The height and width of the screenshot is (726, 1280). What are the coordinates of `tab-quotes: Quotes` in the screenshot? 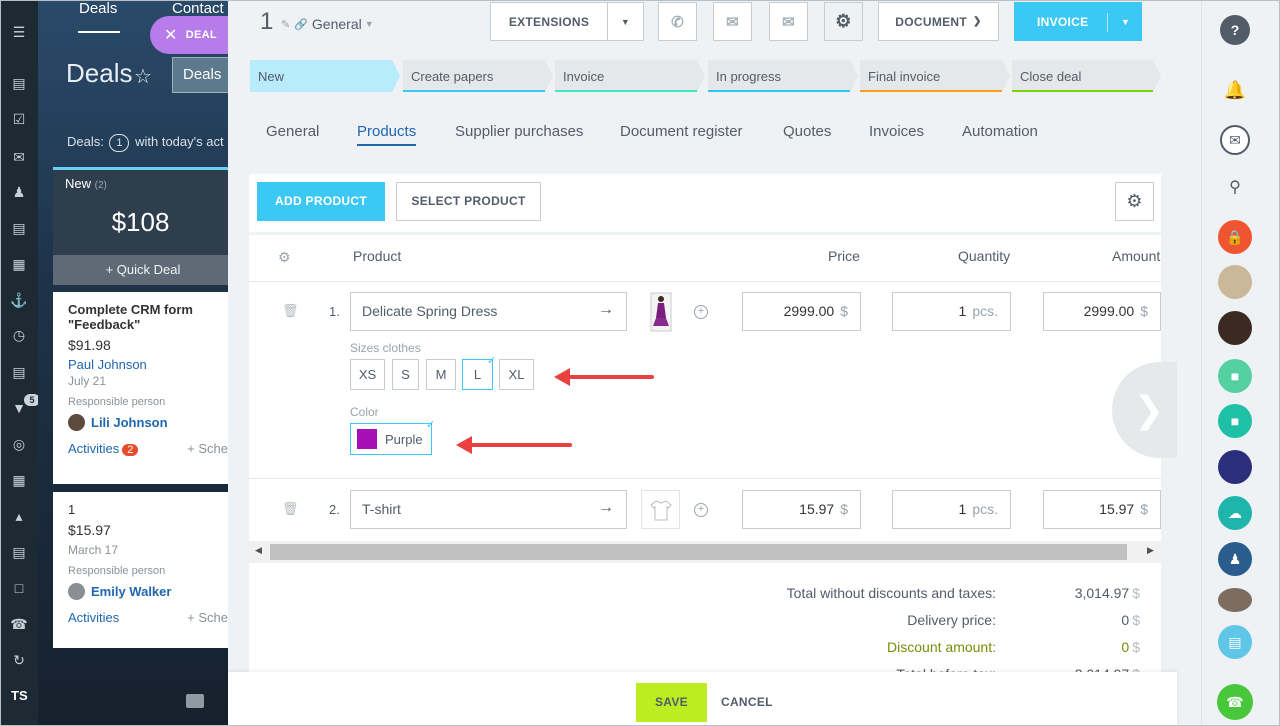 It's located at (807, 131).